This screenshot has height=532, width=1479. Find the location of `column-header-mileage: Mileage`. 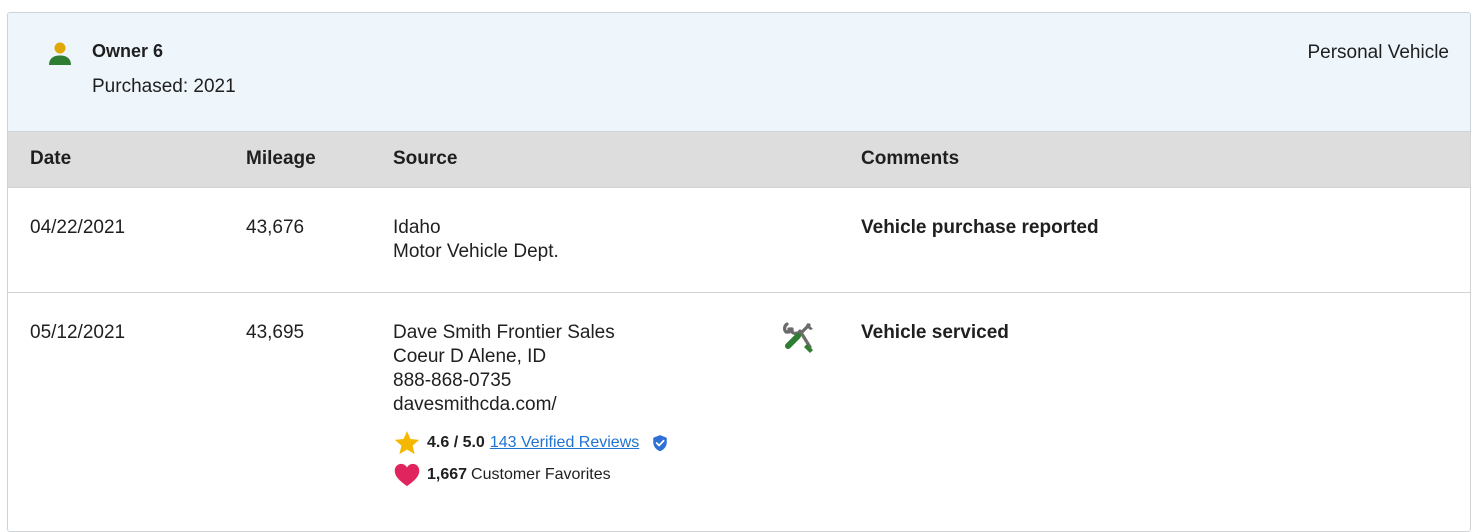

column-header-mileage: Mileage is located at coordinates (281, 158).